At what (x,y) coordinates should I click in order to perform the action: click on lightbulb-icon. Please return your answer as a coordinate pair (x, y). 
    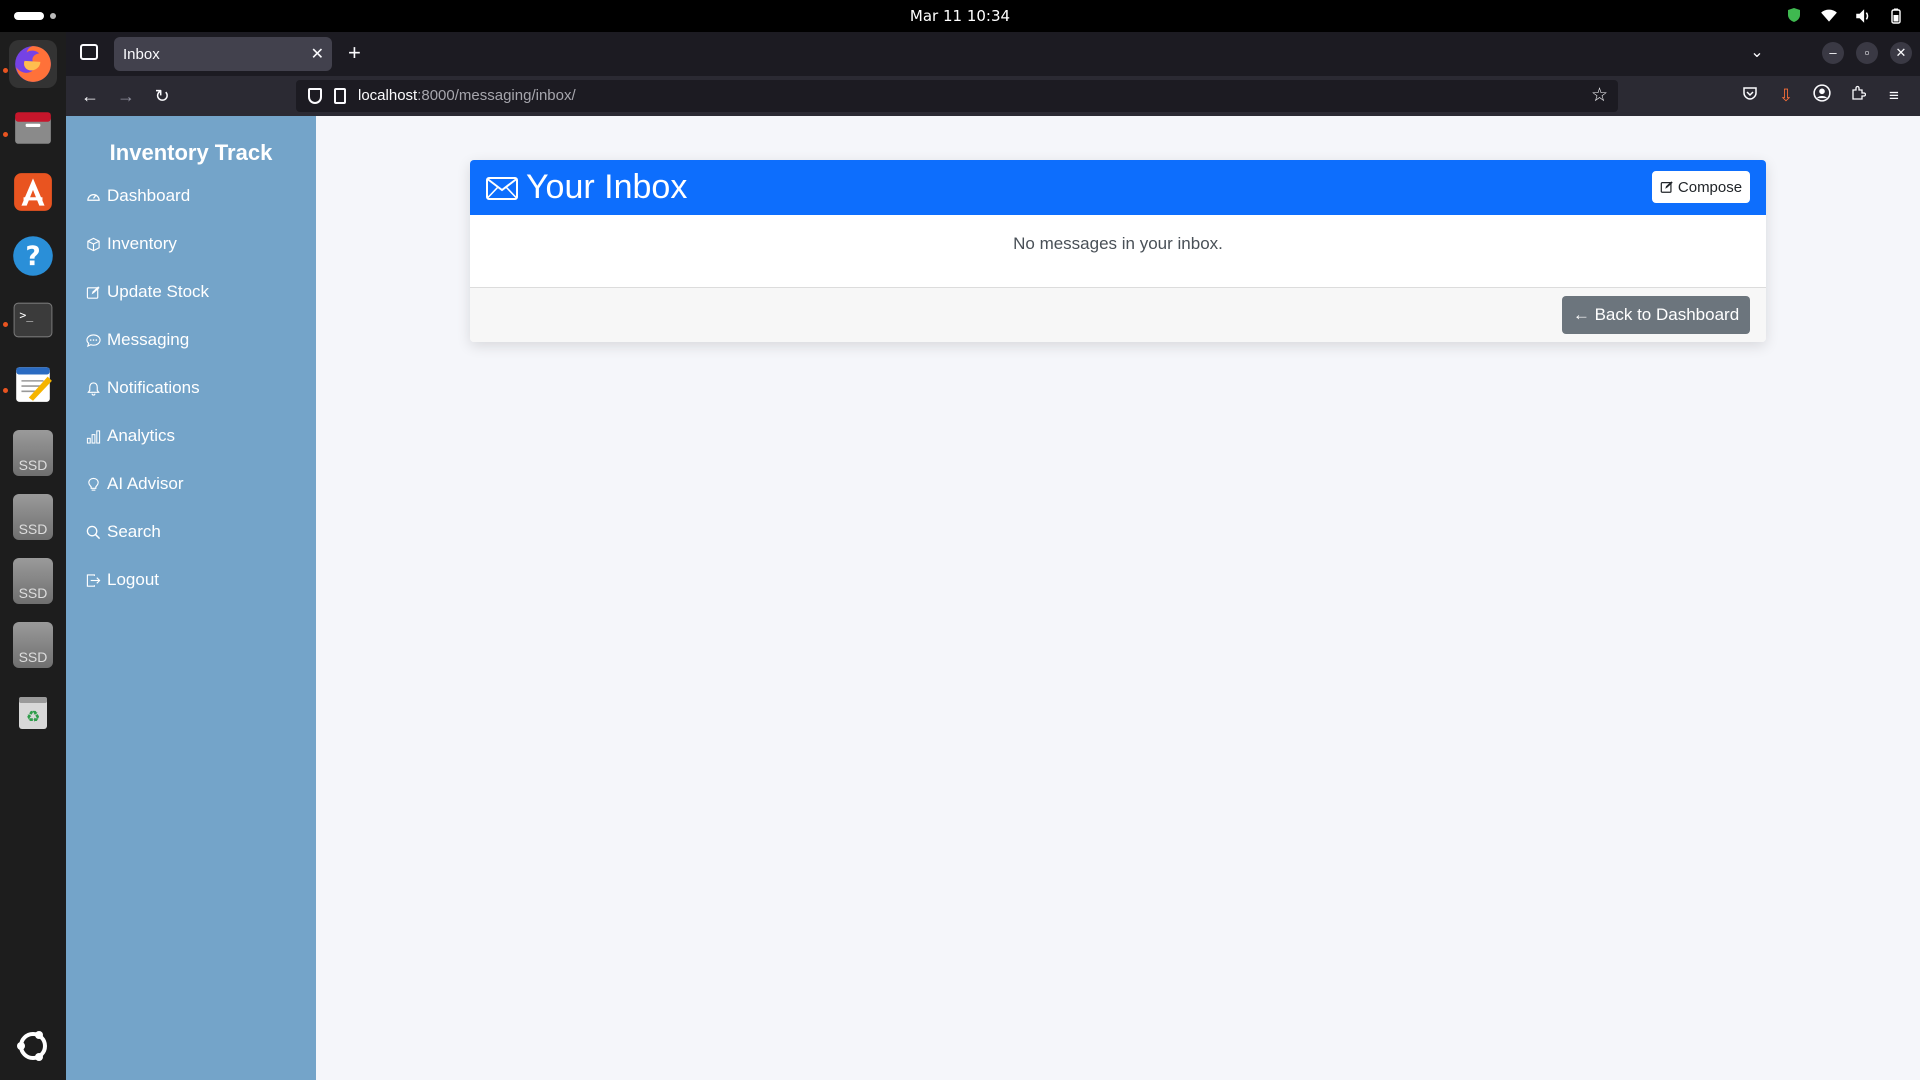
    Looking at the image, I should click on (93, 484).